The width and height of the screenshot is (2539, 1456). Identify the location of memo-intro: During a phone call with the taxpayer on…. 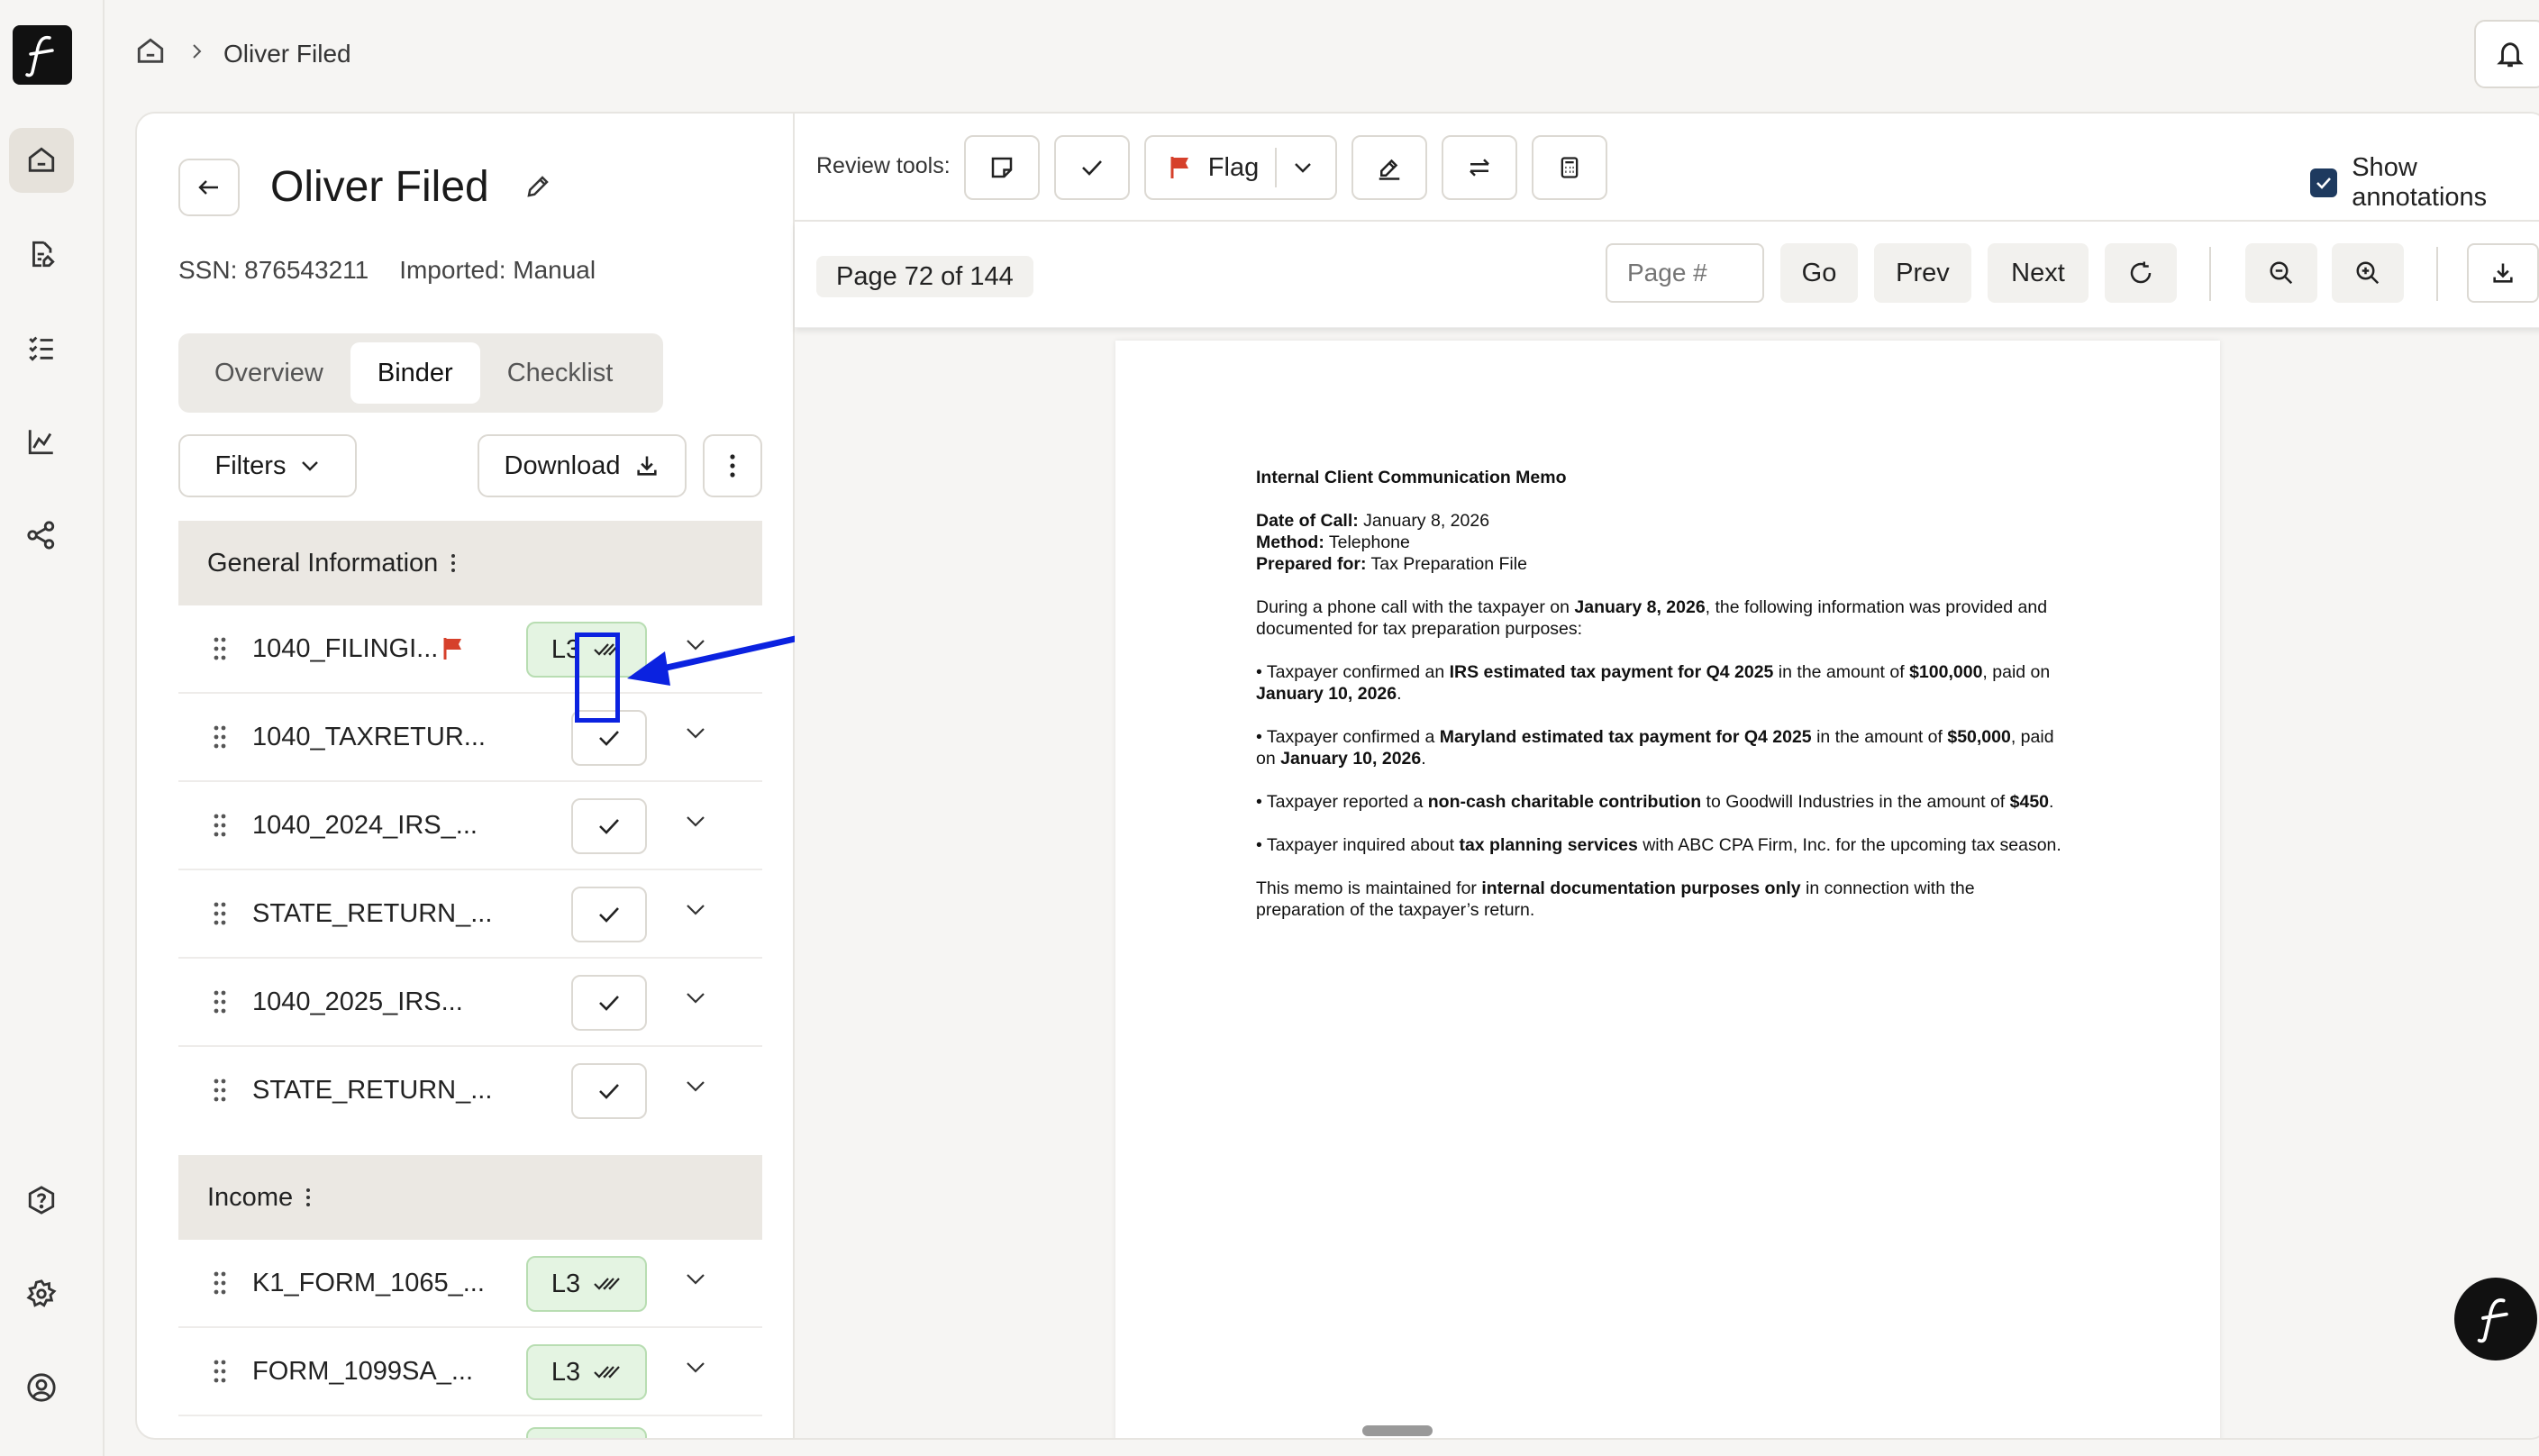
(1652, 618).